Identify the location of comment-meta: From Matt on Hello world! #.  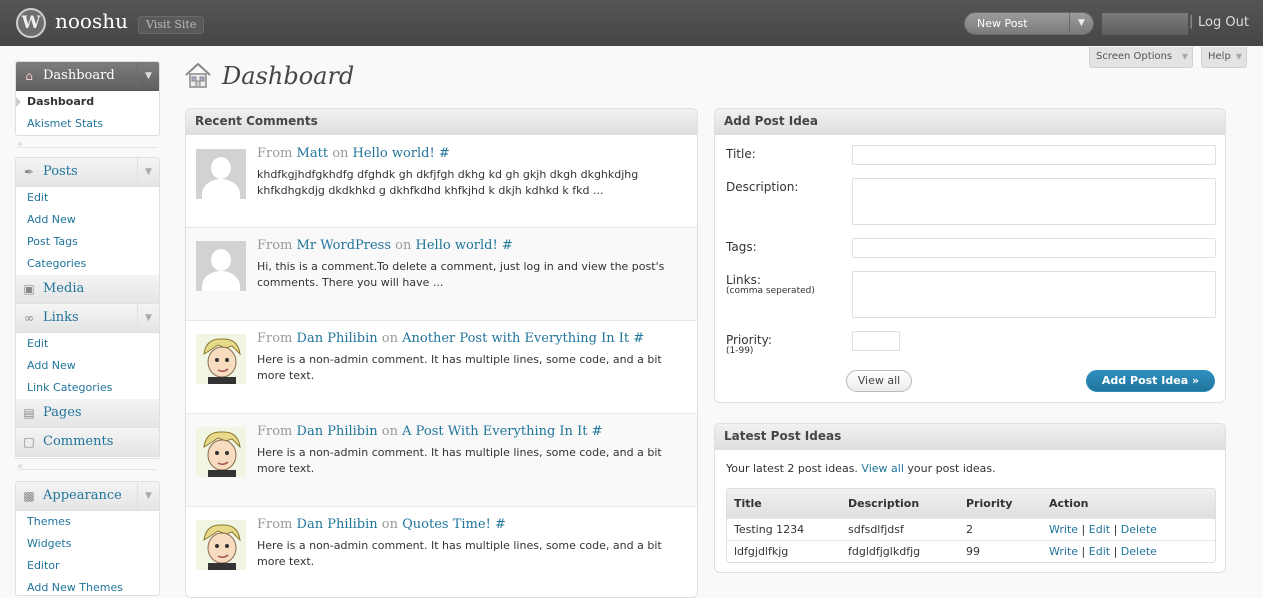
(472, 153).